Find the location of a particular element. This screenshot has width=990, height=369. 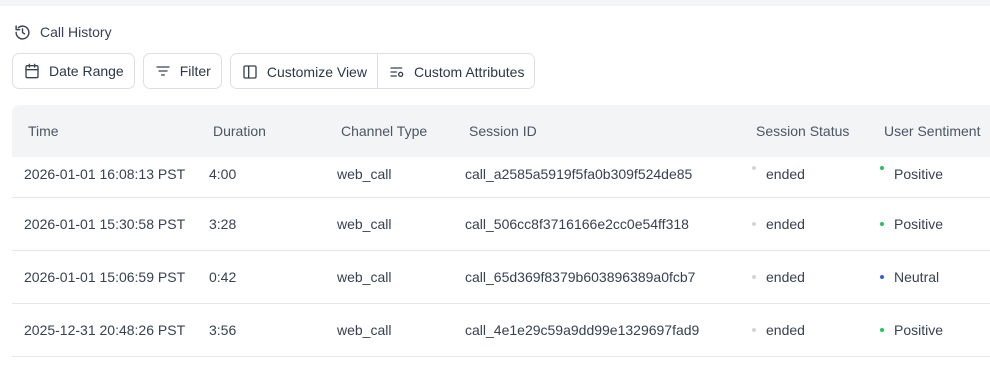

custom-attributes-button: Custom Attributes is located at coordinates (455, 71).